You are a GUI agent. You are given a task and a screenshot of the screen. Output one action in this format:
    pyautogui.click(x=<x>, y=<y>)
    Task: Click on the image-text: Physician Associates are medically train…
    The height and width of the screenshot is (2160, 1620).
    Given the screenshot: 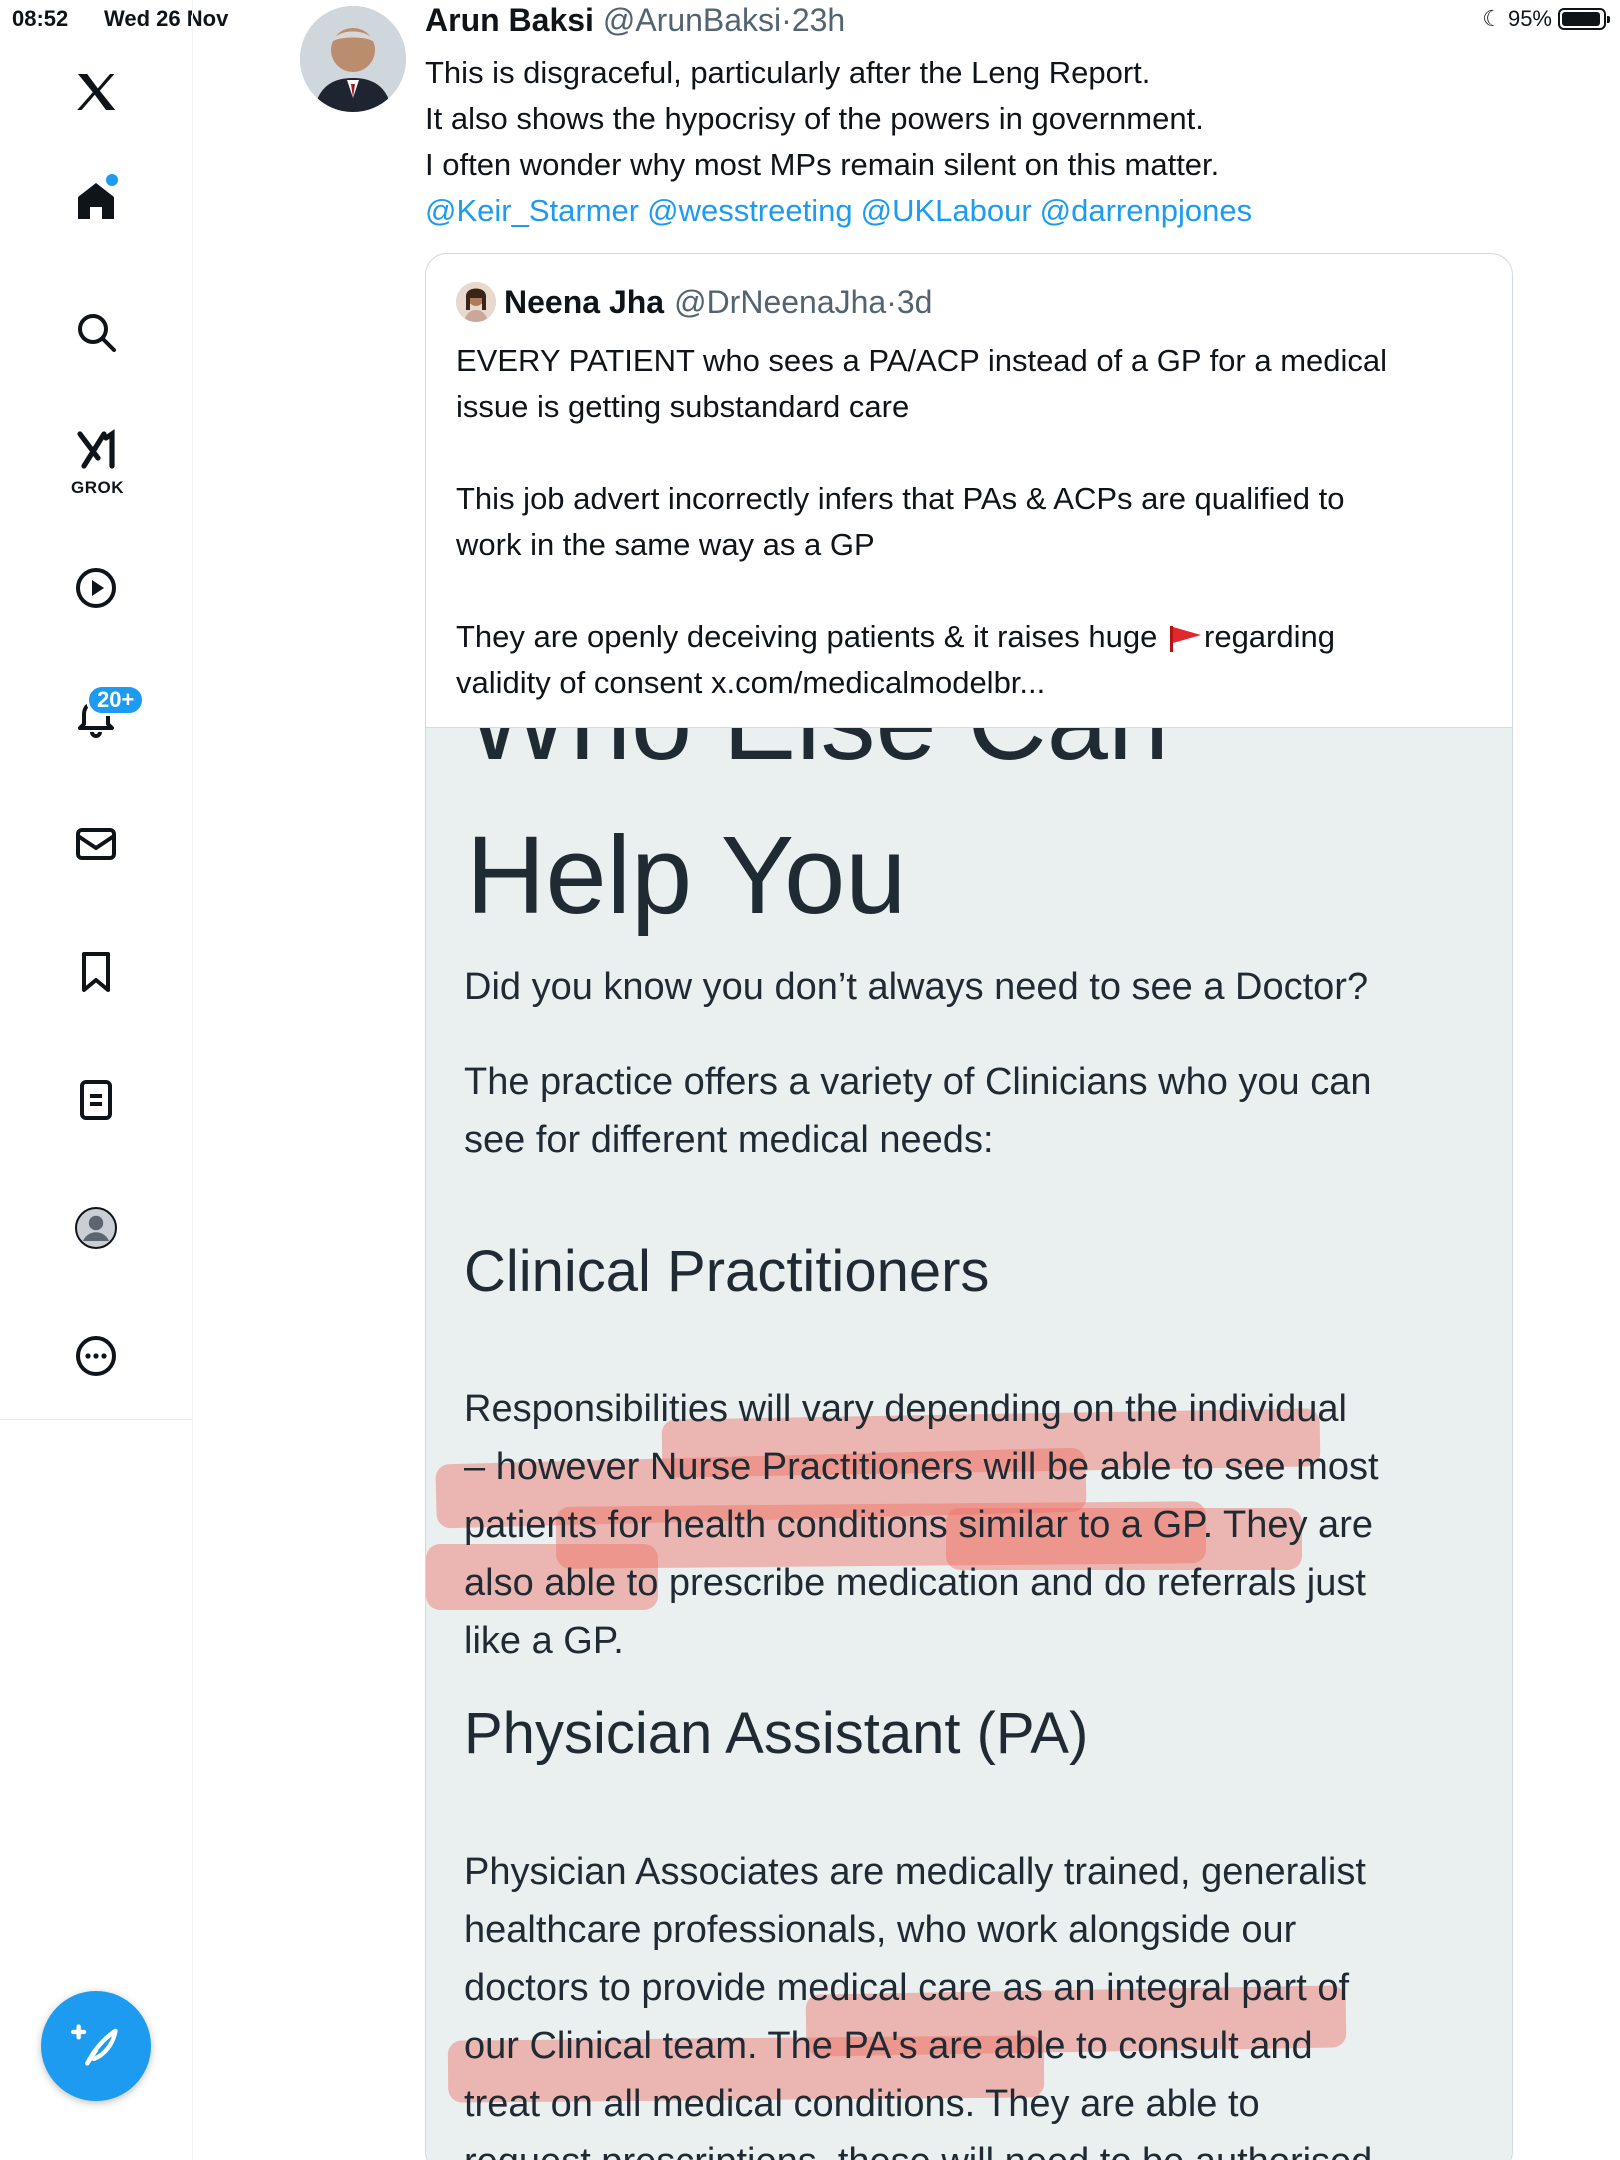 What is the action you would take?
    pyautogui.click(x=915, y=1872)
    